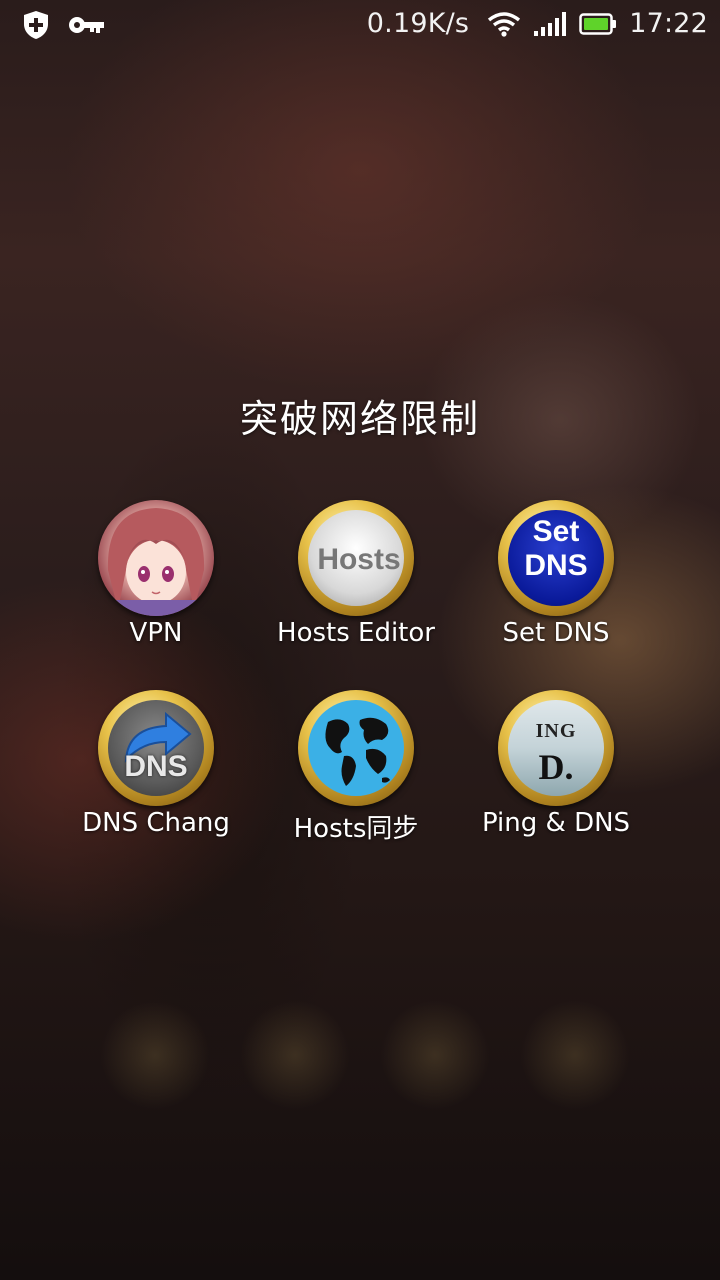  I want to click on app-hosts-sync: Hosts同步, so click(356, 775).